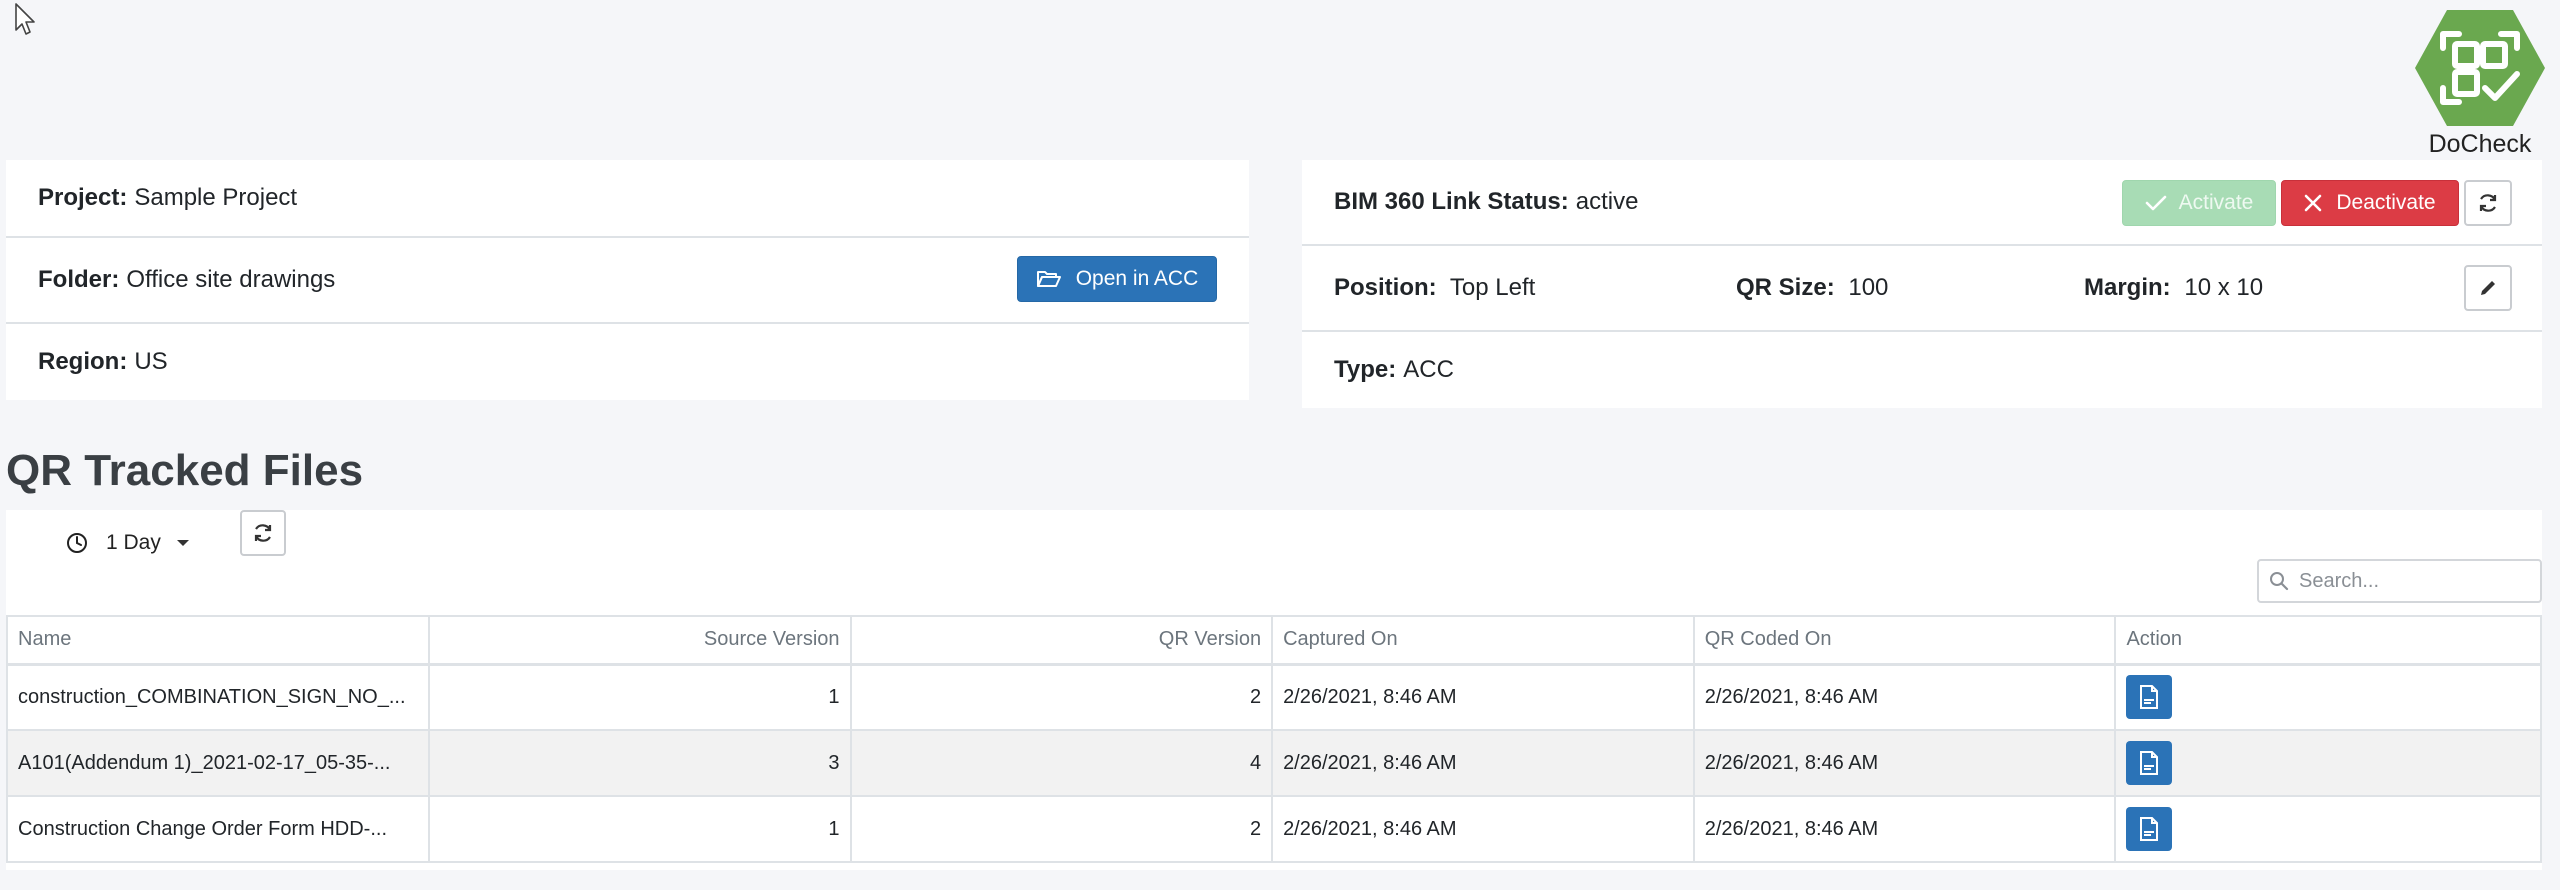 This screenshot has height=890, width=2560. I want to click on activate-button: Activate, so click(2199, 203).